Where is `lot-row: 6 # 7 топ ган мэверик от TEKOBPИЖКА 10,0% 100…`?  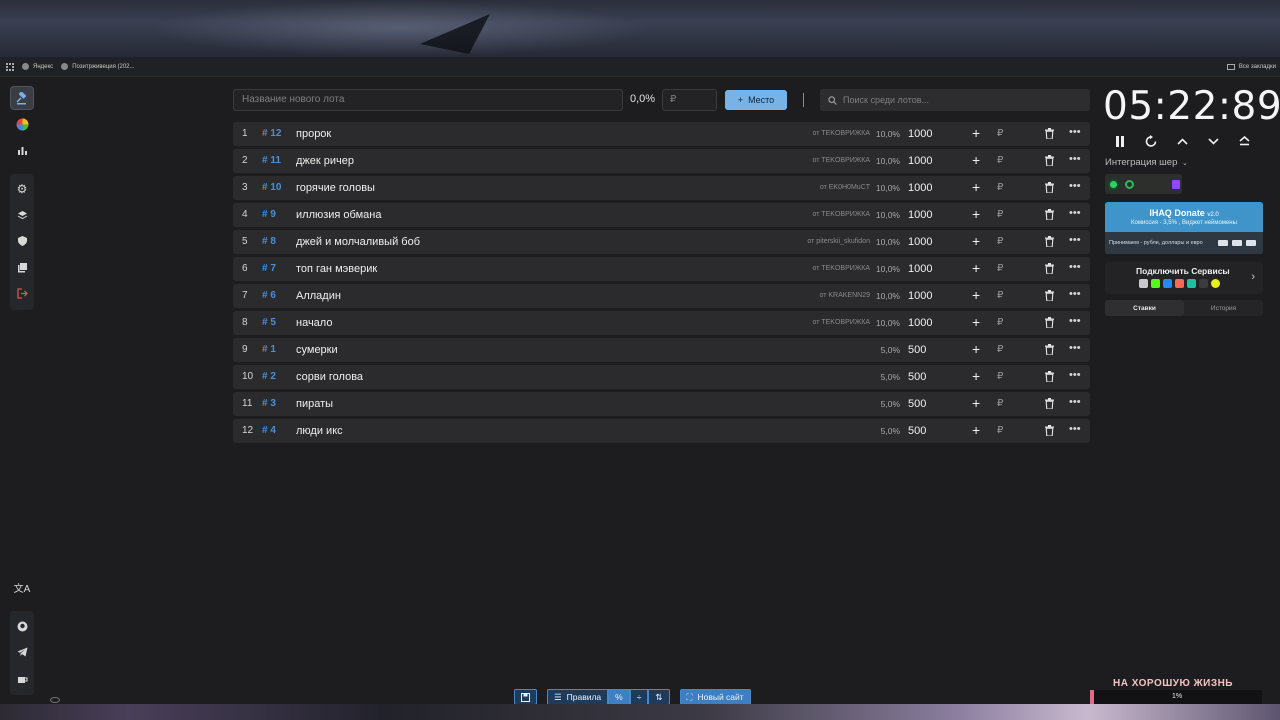
lot-row: 6 # 7 топ ган мэверик от TEKOBPИЖКА 10,0% 100… is located at coordinates (661, 269).